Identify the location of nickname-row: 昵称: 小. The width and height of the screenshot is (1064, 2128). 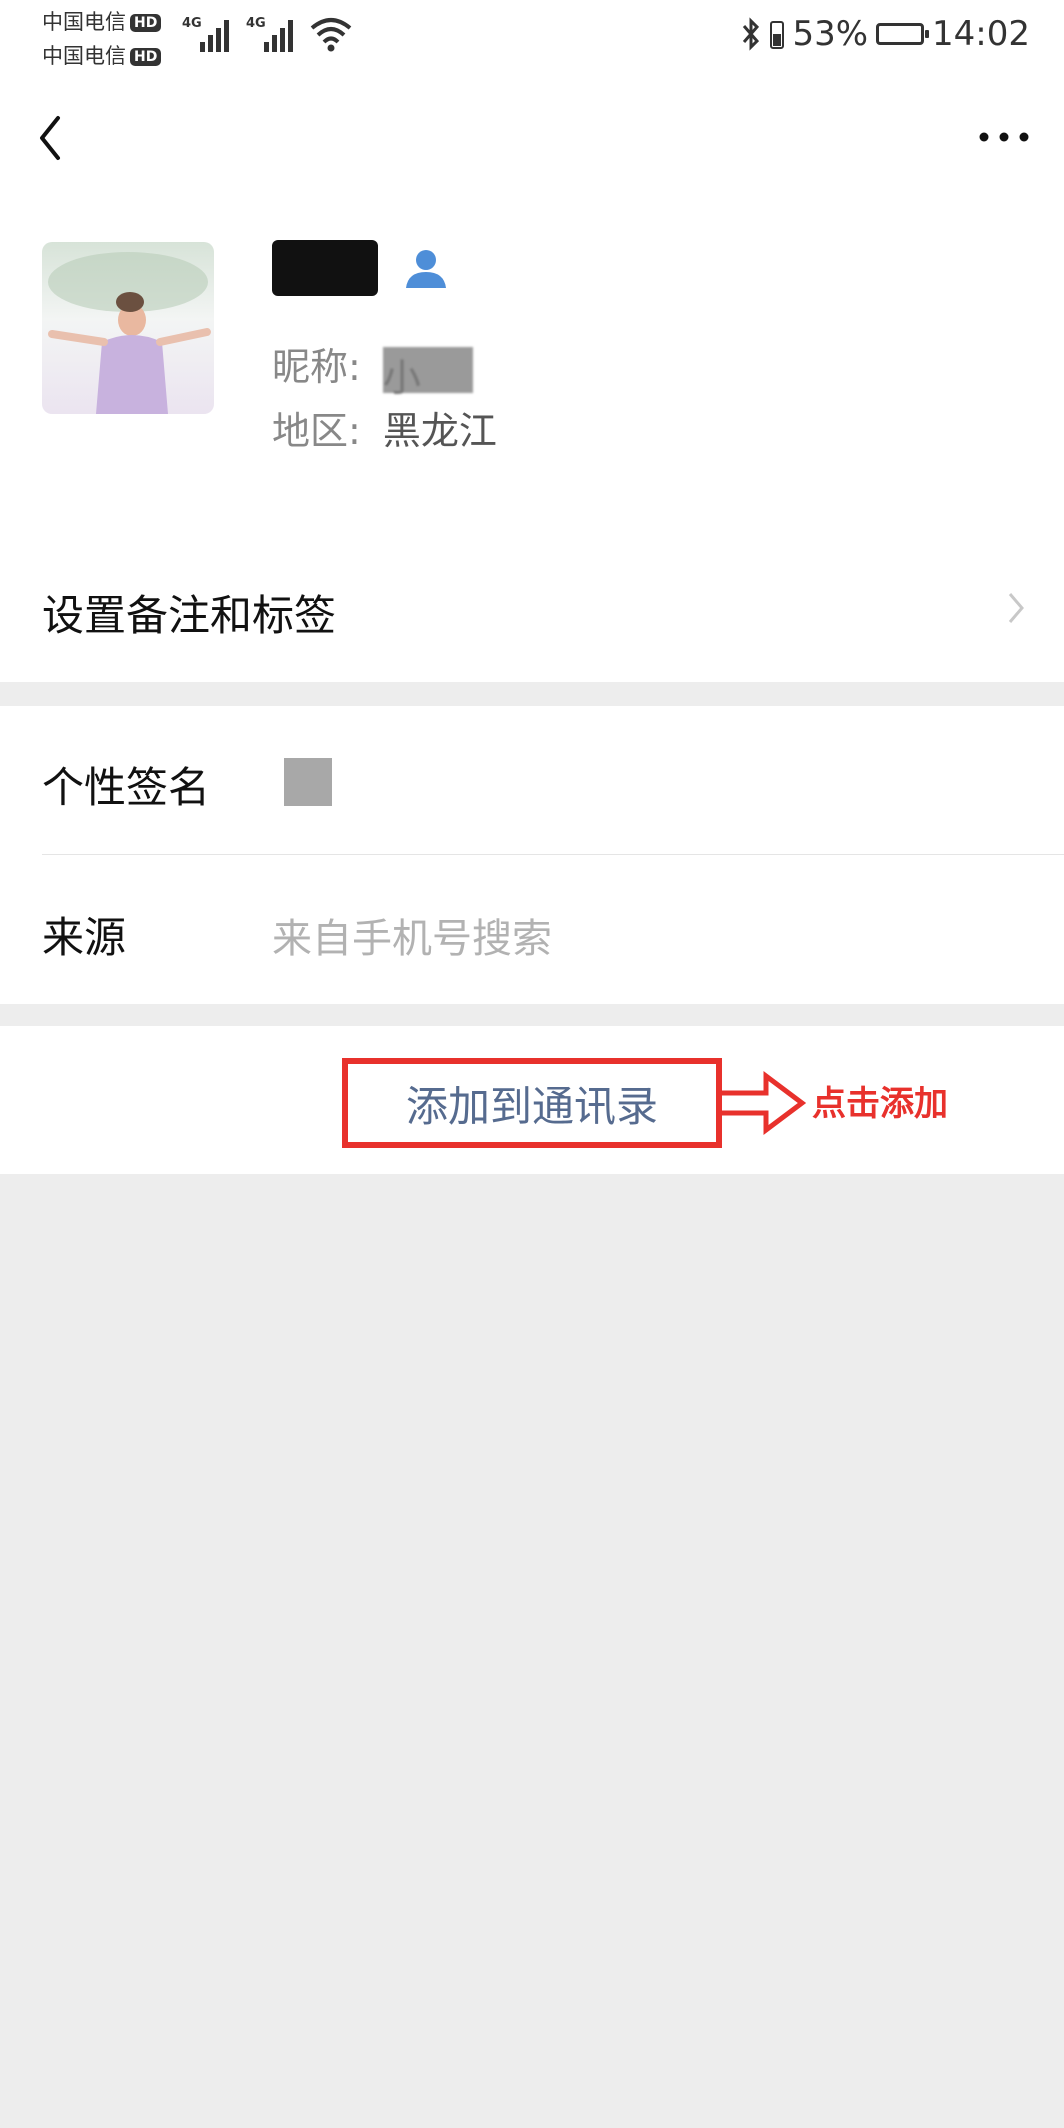
(372, 368).